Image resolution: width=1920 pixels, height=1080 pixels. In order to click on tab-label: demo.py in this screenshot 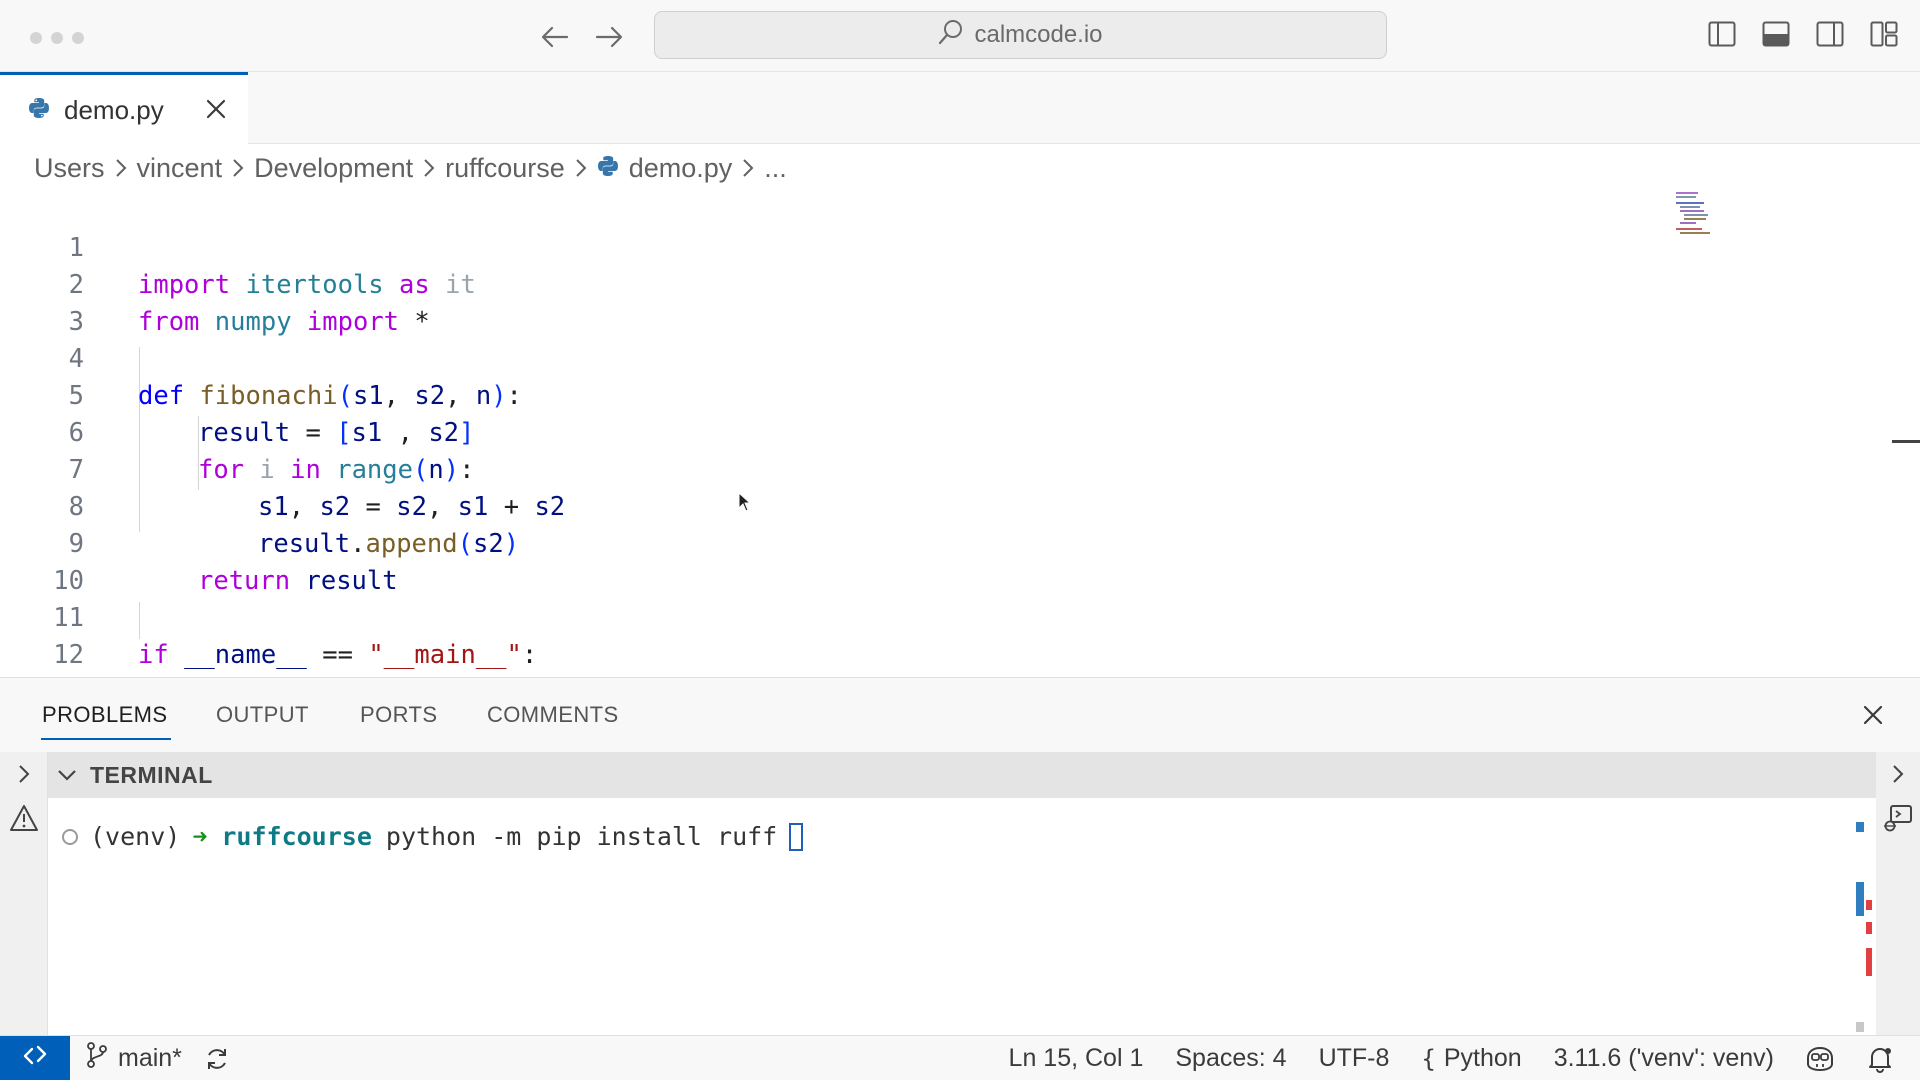, I will do `click(114, 109)`.